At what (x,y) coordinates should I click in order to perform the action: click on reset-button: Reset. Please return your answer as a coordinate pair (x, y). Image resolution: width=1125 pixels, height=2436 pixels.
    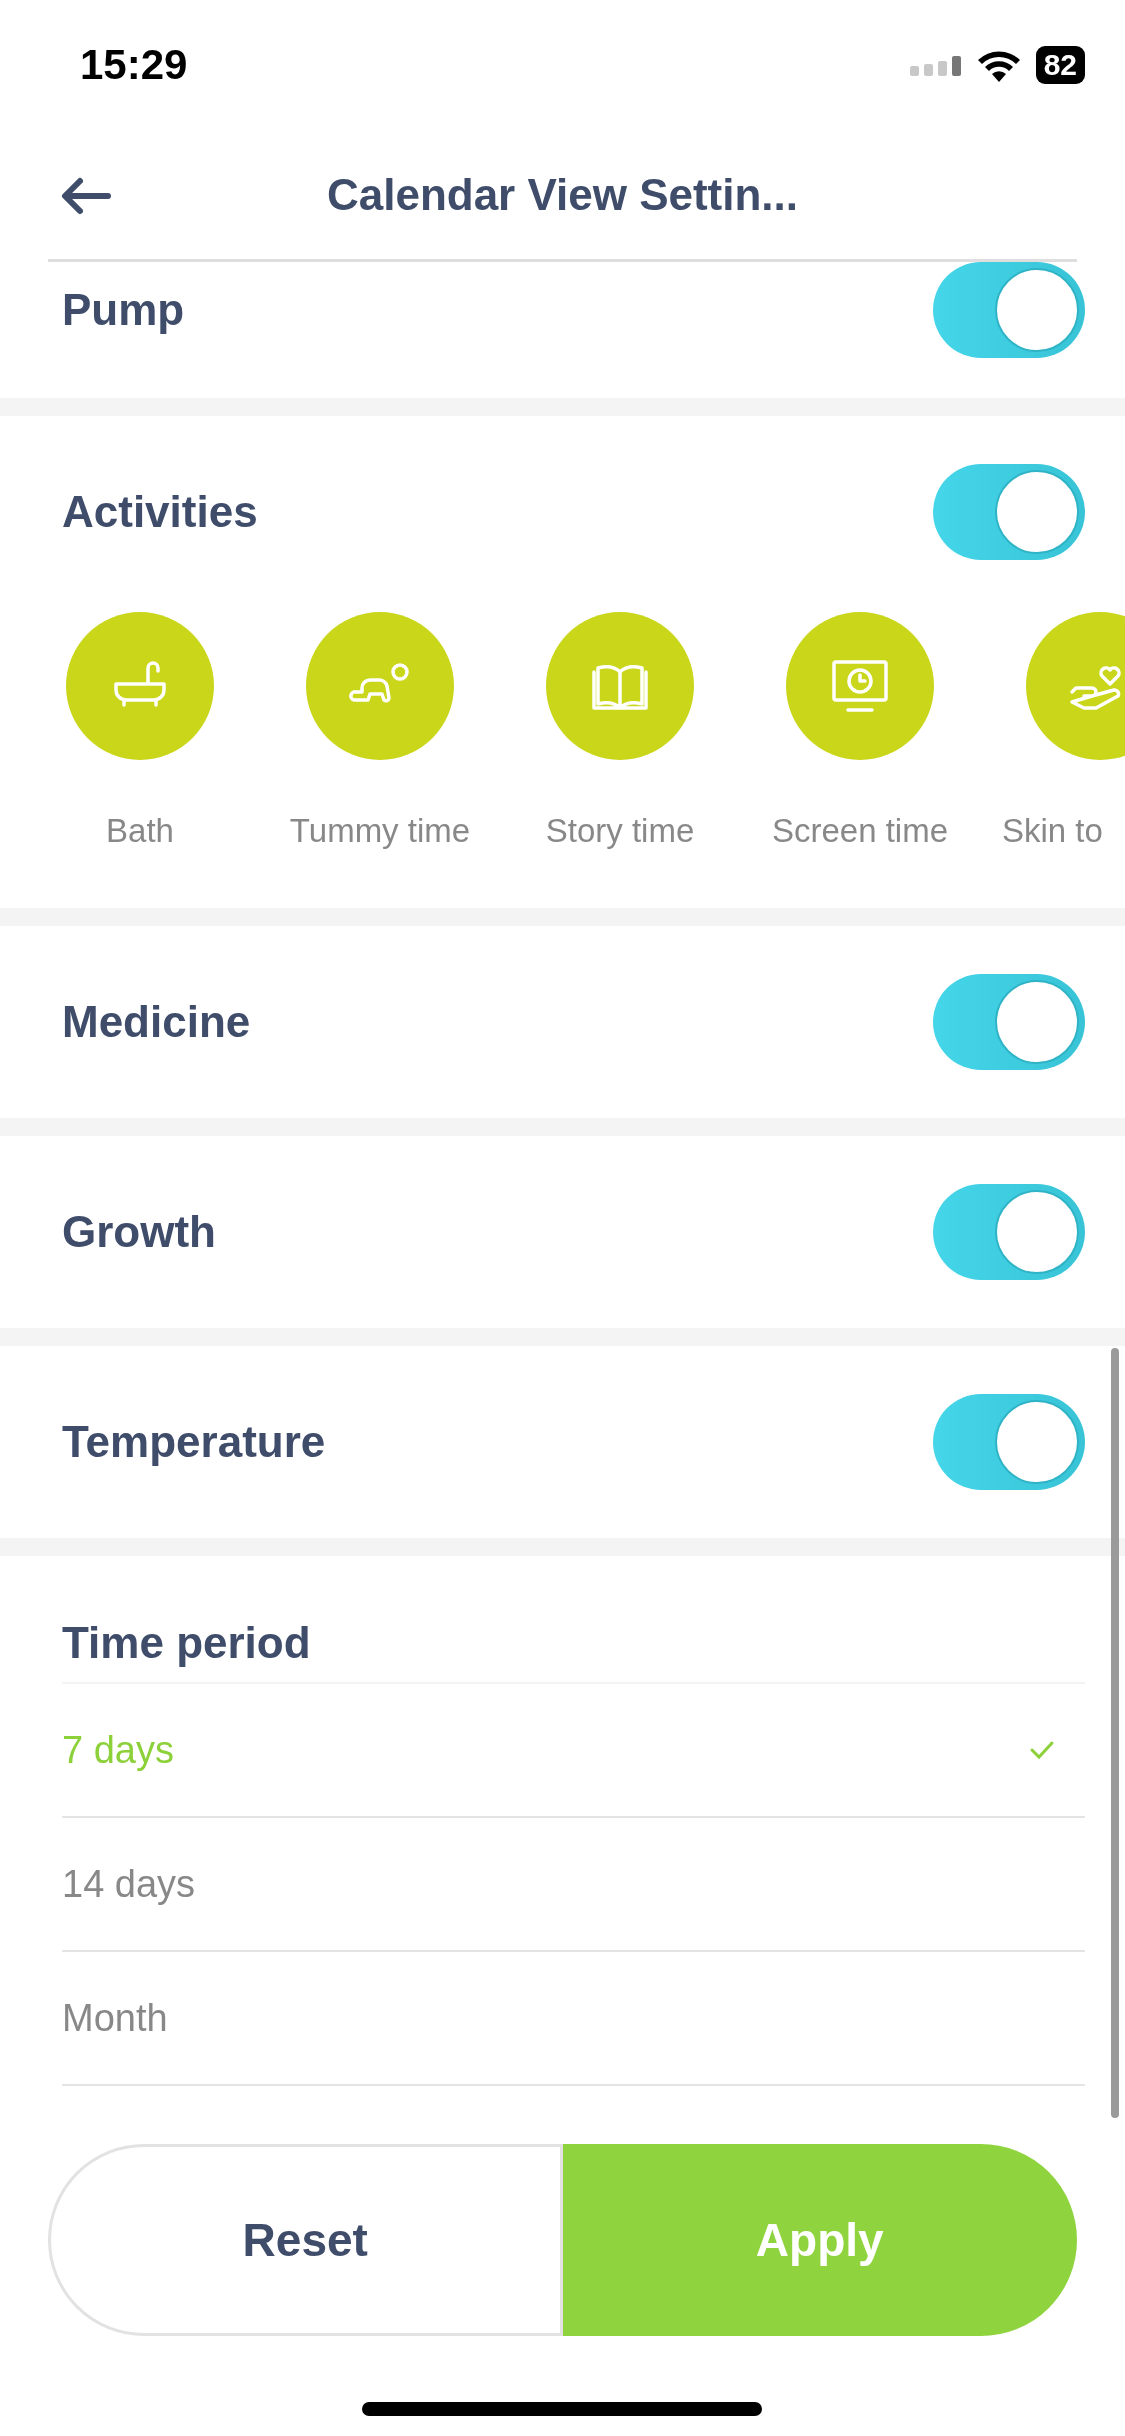
    Looking at the image, I should click on (305, 2240).